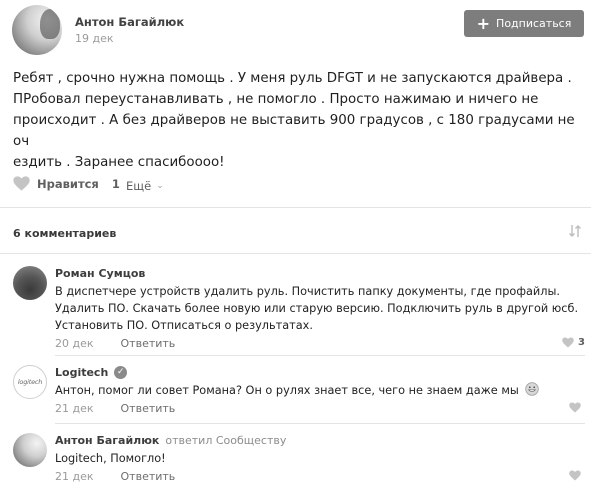 This screenshot has width=591, height=489. What do you see at coordinates (100, 273) in the screenshot?
I see `comment-author-name: Роман Сумцов` at bounding box center [100, 273].